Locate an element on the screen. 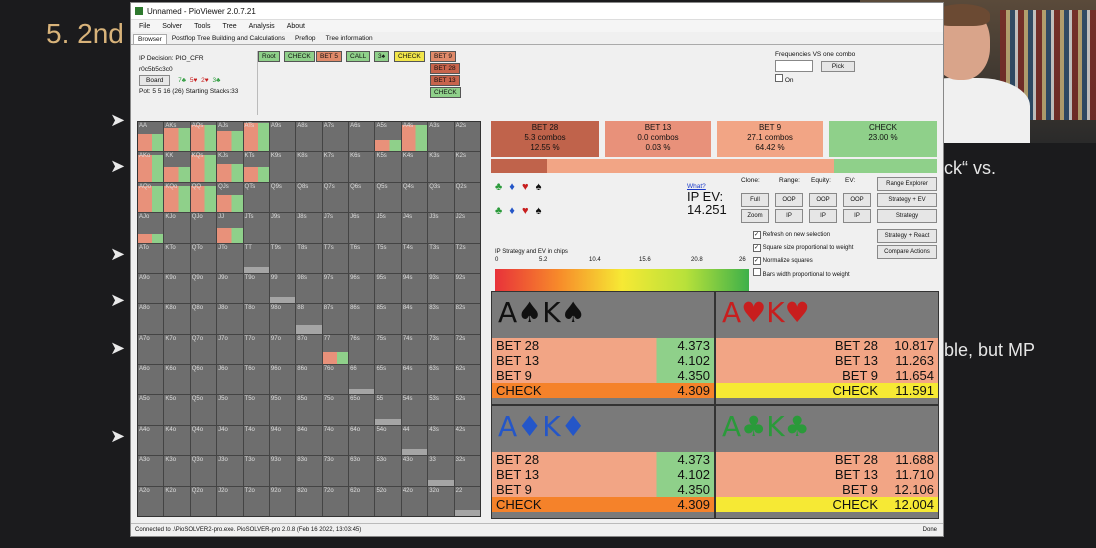 The width and height of the screenshot is (1096, 548). hand-cell: A7s is located at coordinates (335, 137).